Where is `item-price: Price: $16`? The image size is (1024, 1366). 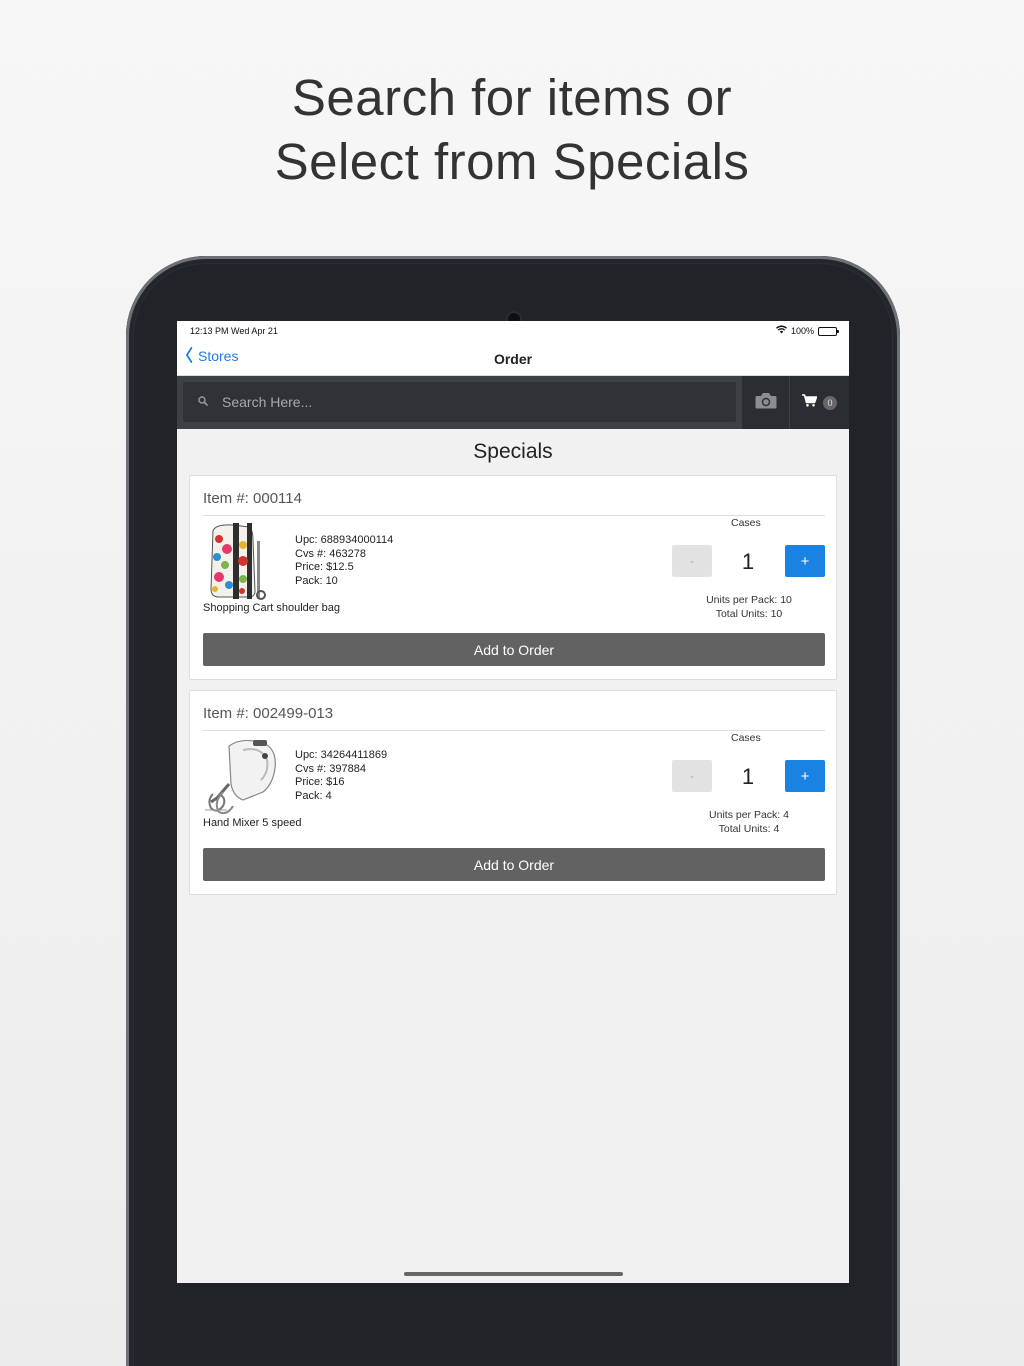
item-price: Price: $16 is located at coordinates (320, 782).